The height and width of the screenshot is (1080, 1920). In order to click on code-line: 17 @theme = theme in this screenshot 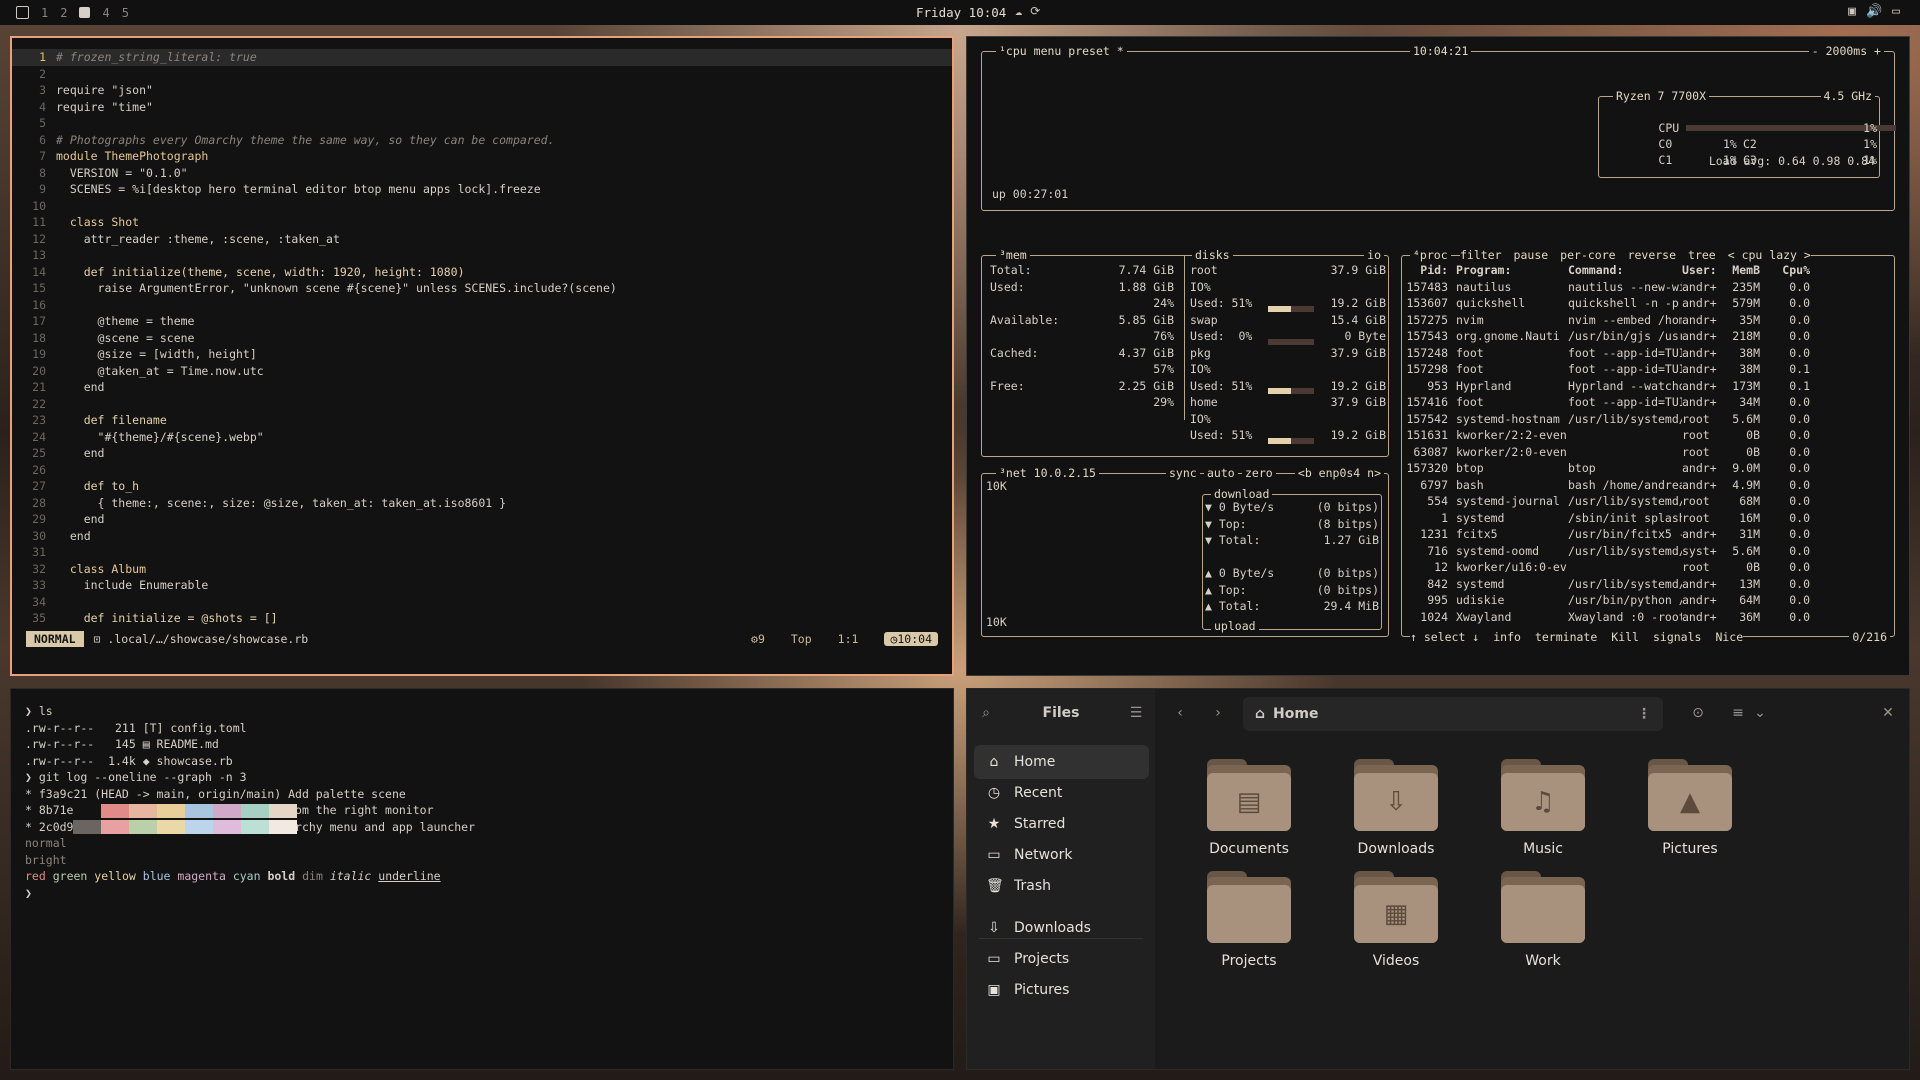, I will do `click(482, 321)`.